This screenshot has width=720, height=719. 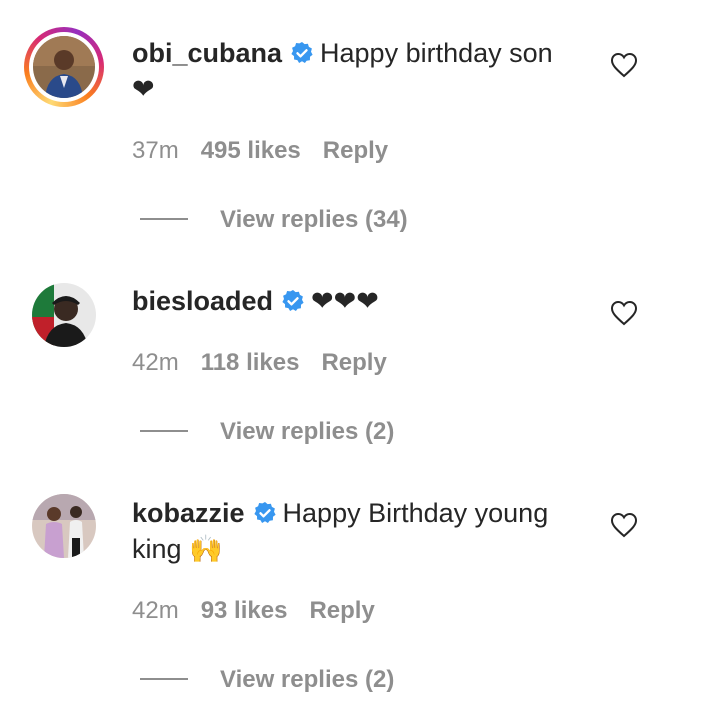 What do you see at coordinates (207, 53) in the screenshot?
I see `comment-username: obi_cubana` at bounding box center [207, 53].